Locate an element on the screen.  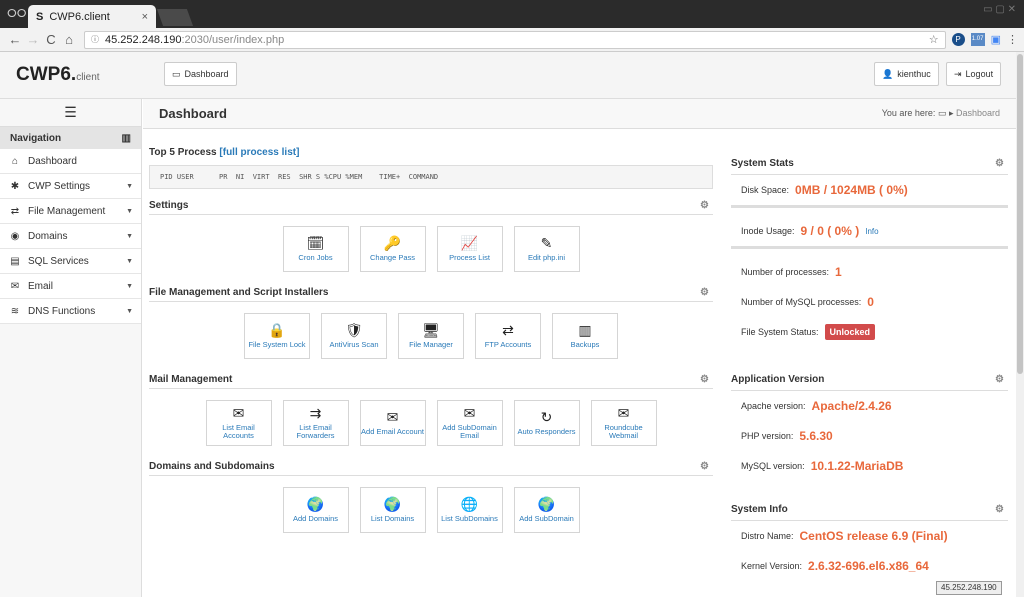
process-list-button: 📈 Process List is located at coordinates (469, 249).